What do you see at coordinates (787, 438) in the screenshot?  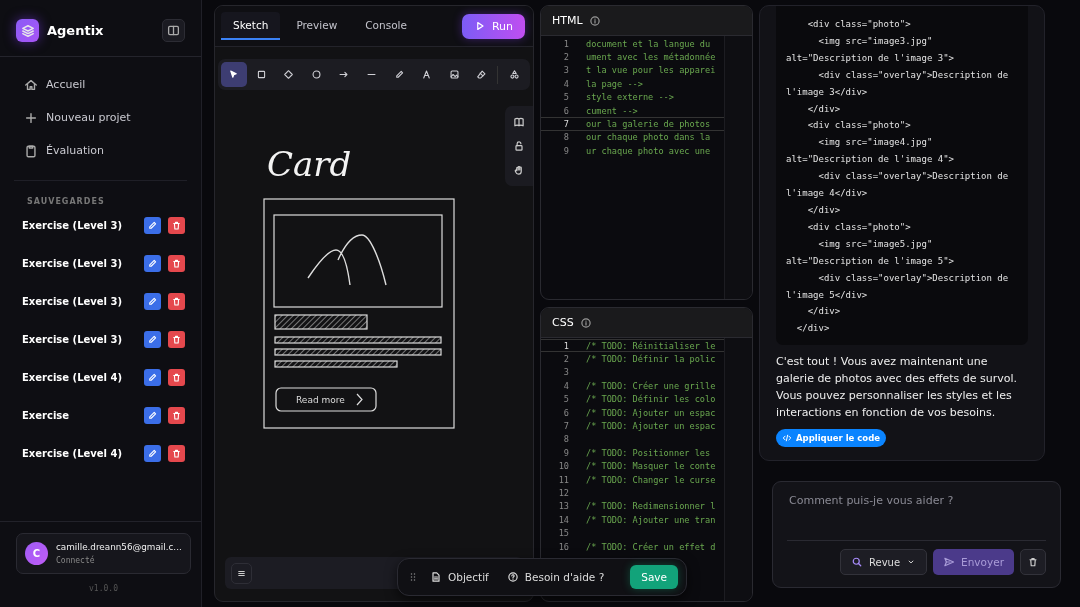 I see `code-icon` at bounding box center [787, 438].